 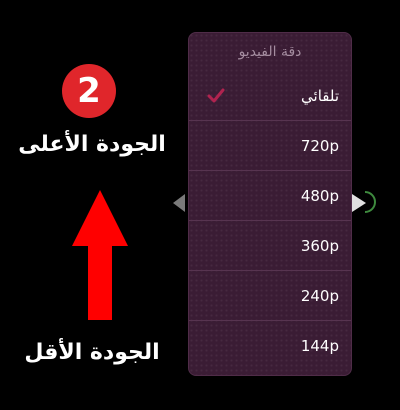 What do you see at coordinates (319, 196) in the screenshot?
I see `option-label: 480p` at bounding box center [319, 196].